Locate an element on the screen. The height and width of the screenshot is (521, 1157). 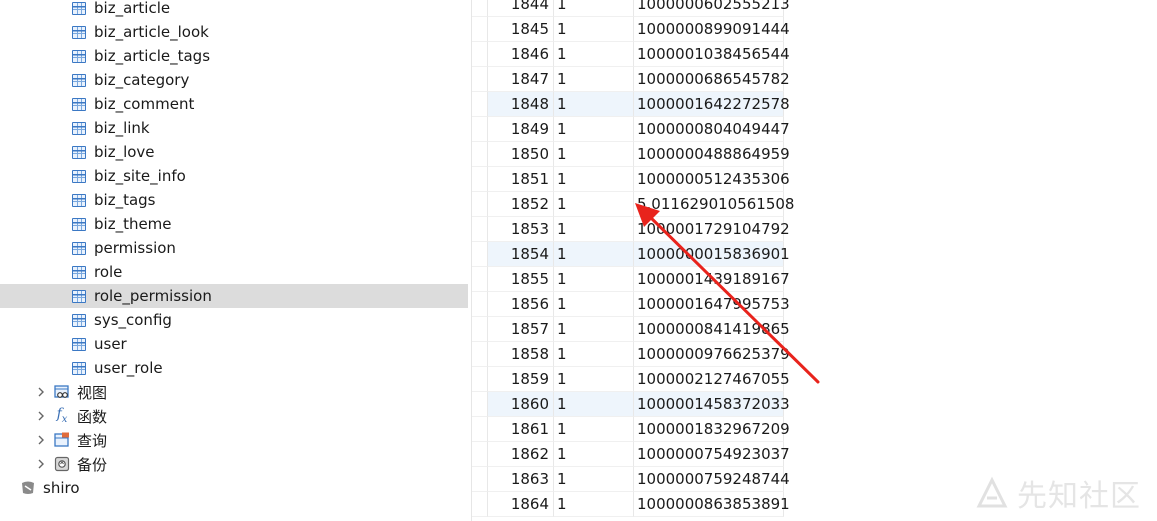
value-cell: 1000000686545782 is located at coordinates (712, 79).